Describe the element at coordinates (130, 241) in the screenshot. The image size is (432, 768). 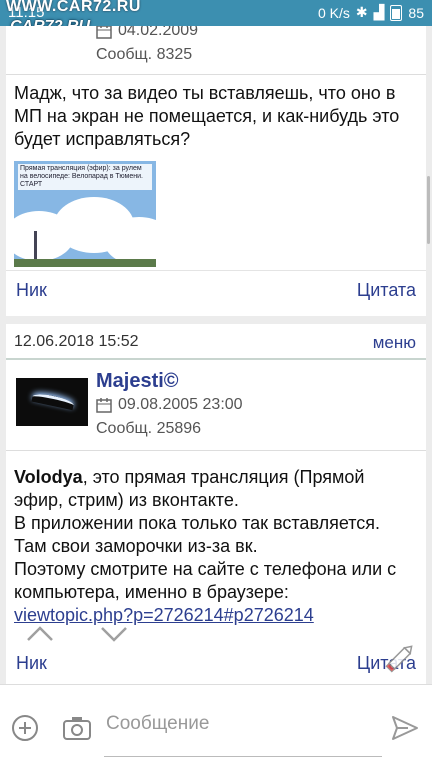
I see `cloud` at that location.